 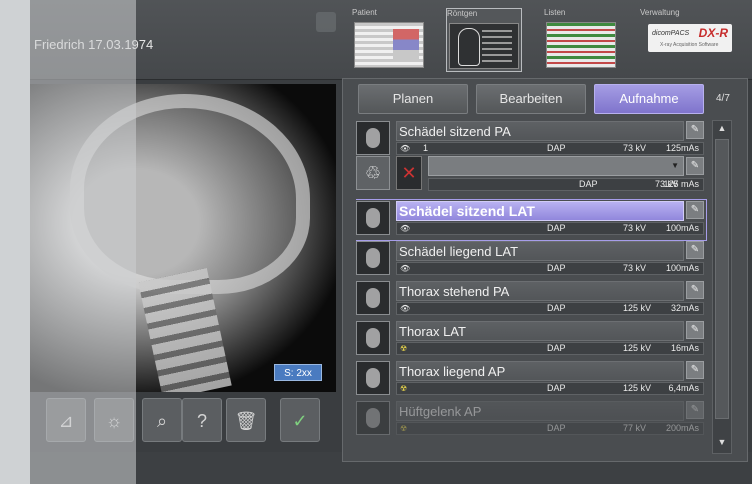 What do you see at coordinates (114, 420) in the screenshot?
I see `brightness-icon: ☼` at bounding box center [114, 420].